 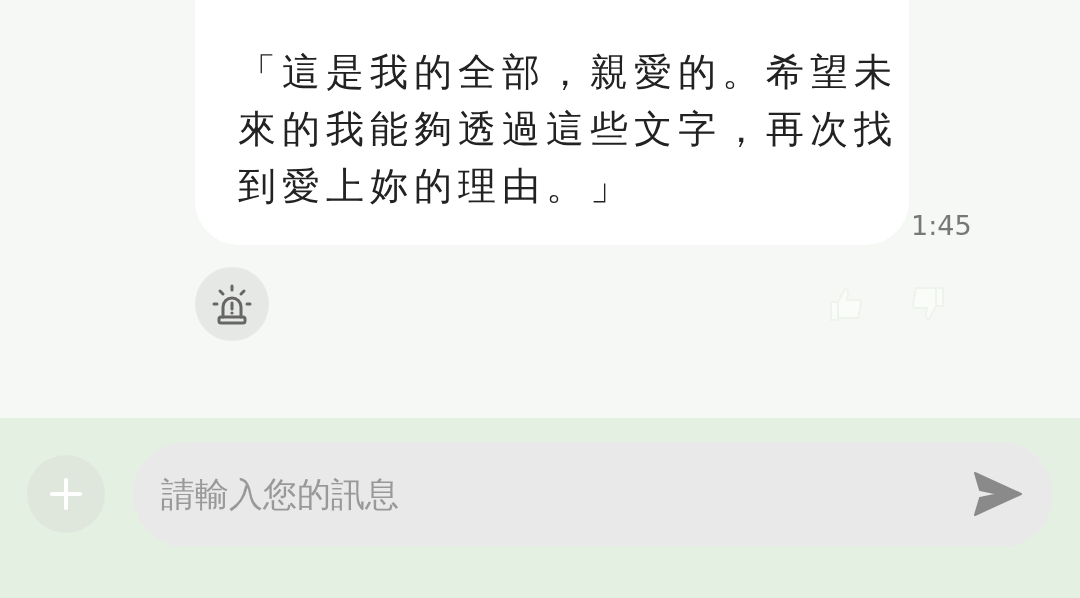 What do you see at coordinates (941, 225) in the screenshot?
I see `message-time: 1:45` at bounding box center [941, 225].